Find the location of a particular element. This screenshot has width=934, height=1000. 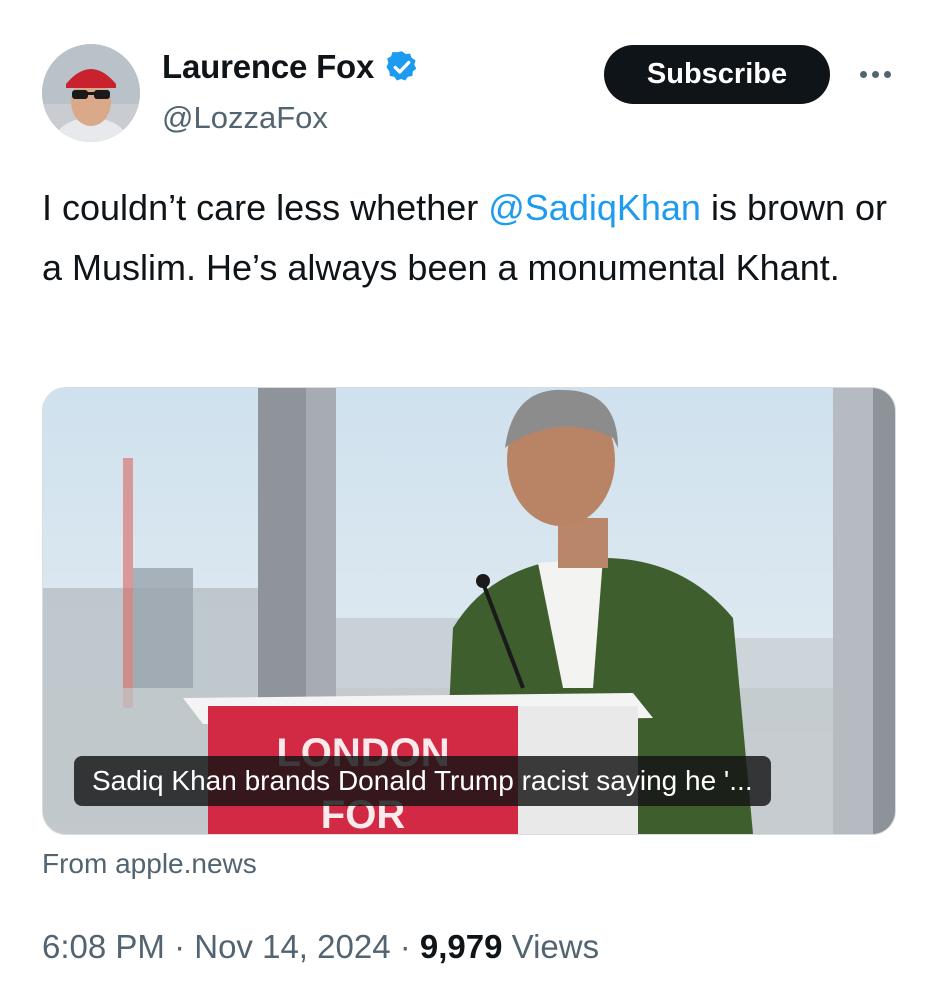

author-avatar is located at coordinates (91, 93).